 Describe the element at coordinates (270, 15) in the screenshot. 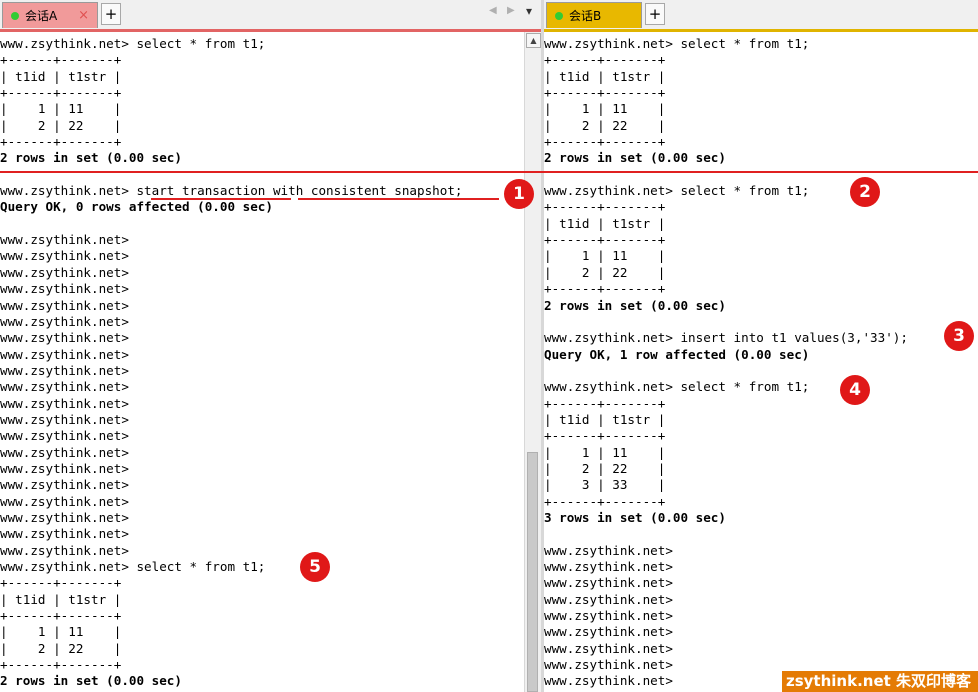

I see `tab-bar-session-a: 会话A × + ◀ ▶ ▾` at that location.